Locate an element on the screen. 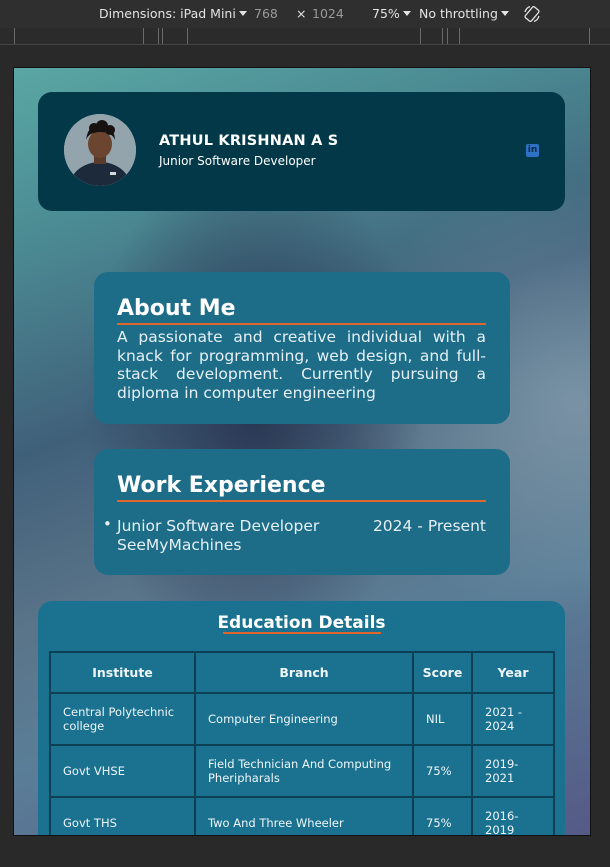  experience-title: Junior Software Developer is located at coordinates (218, 526).